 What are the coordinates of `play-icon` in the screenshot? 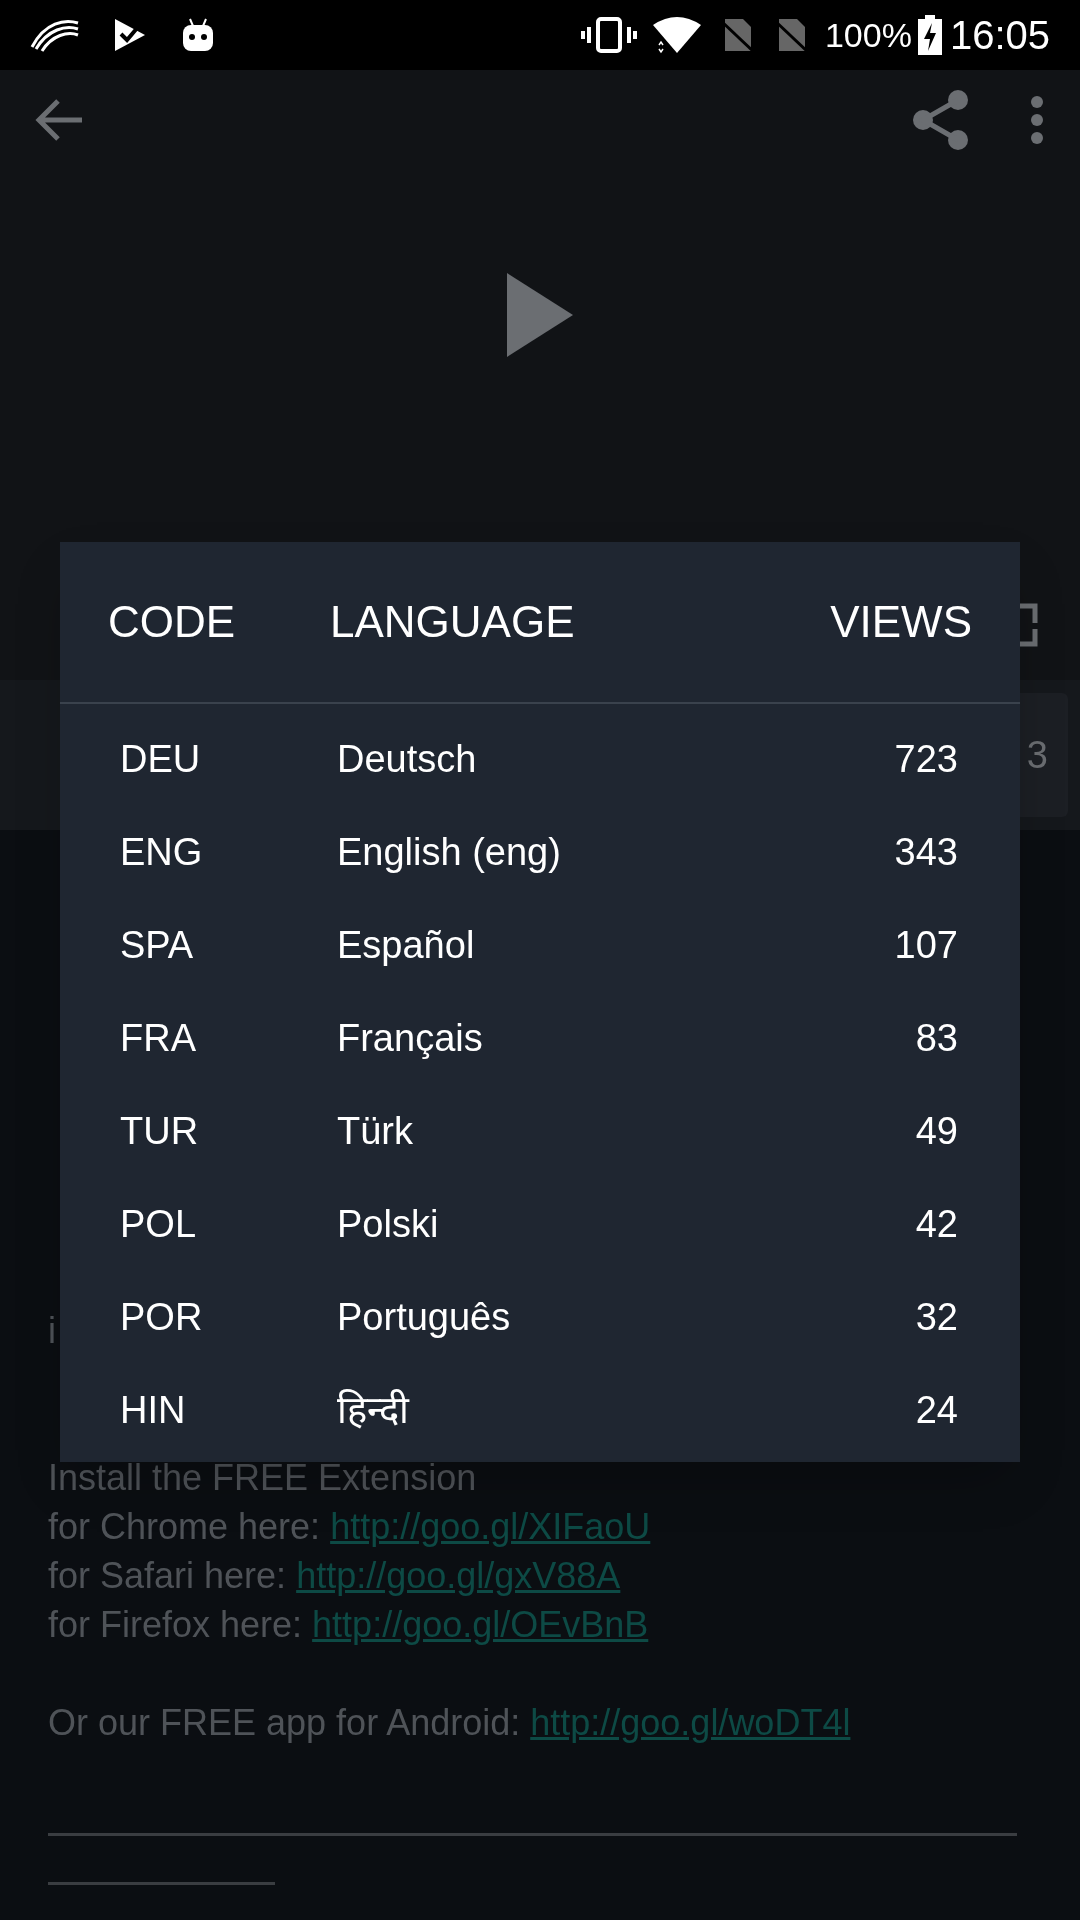 It's located at (540, 315).